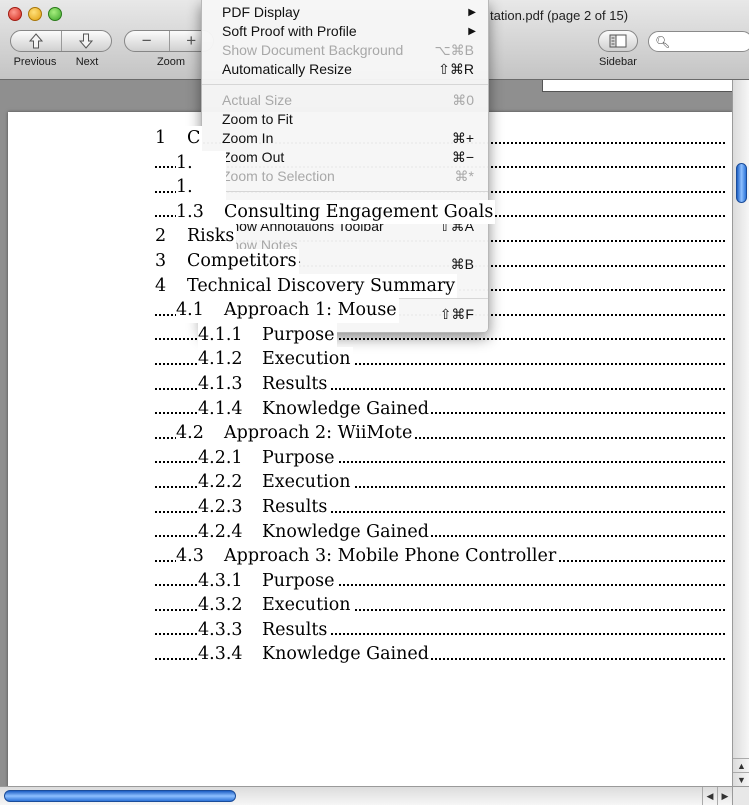 The image size is (749, 805). What do you see at coordinates (313, 50) in the screenshot?
I see `menu-item-label: Show Document Background` at bounding box center [313, 50].